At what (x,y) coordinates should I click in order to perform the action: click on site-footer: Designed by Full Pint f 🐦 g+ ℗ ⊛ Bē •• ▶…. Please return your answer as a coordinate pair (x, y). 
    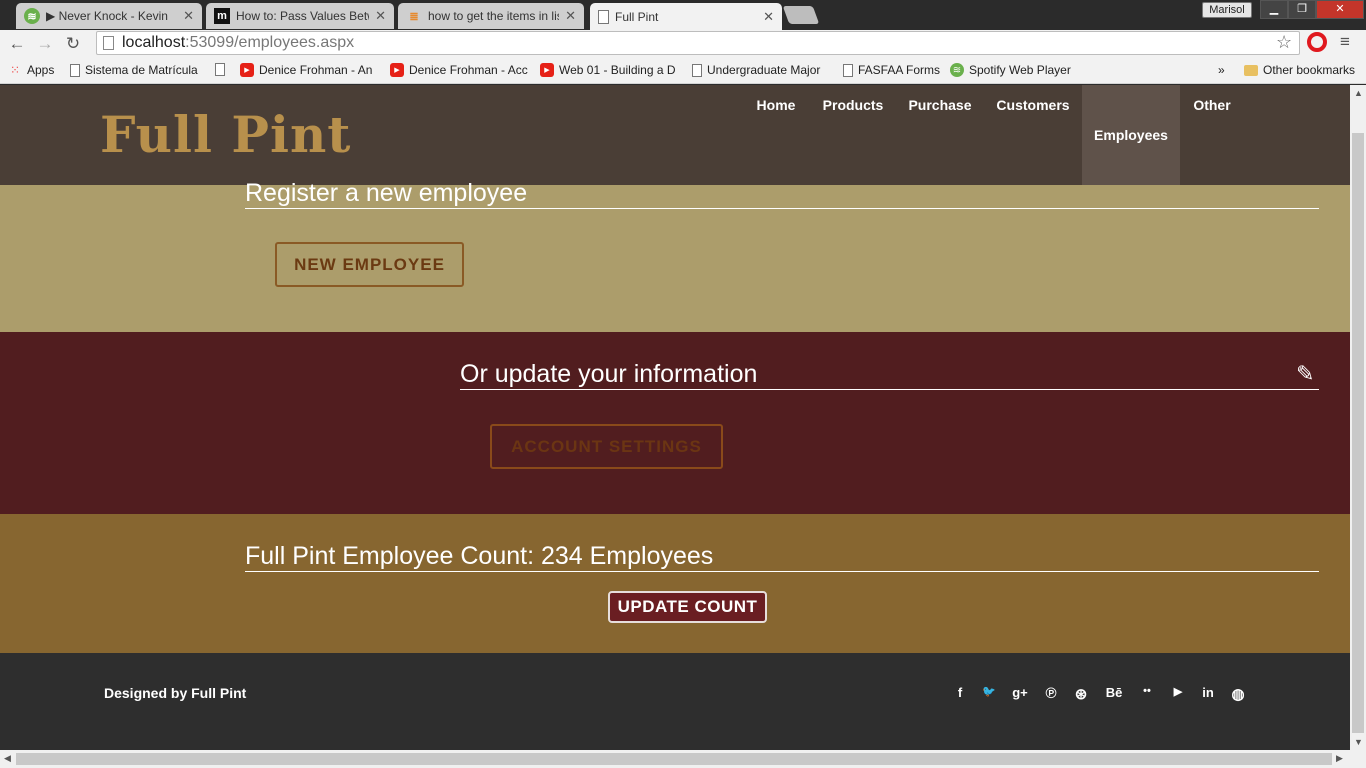
    Looking at the image, I should click on (675, 701).